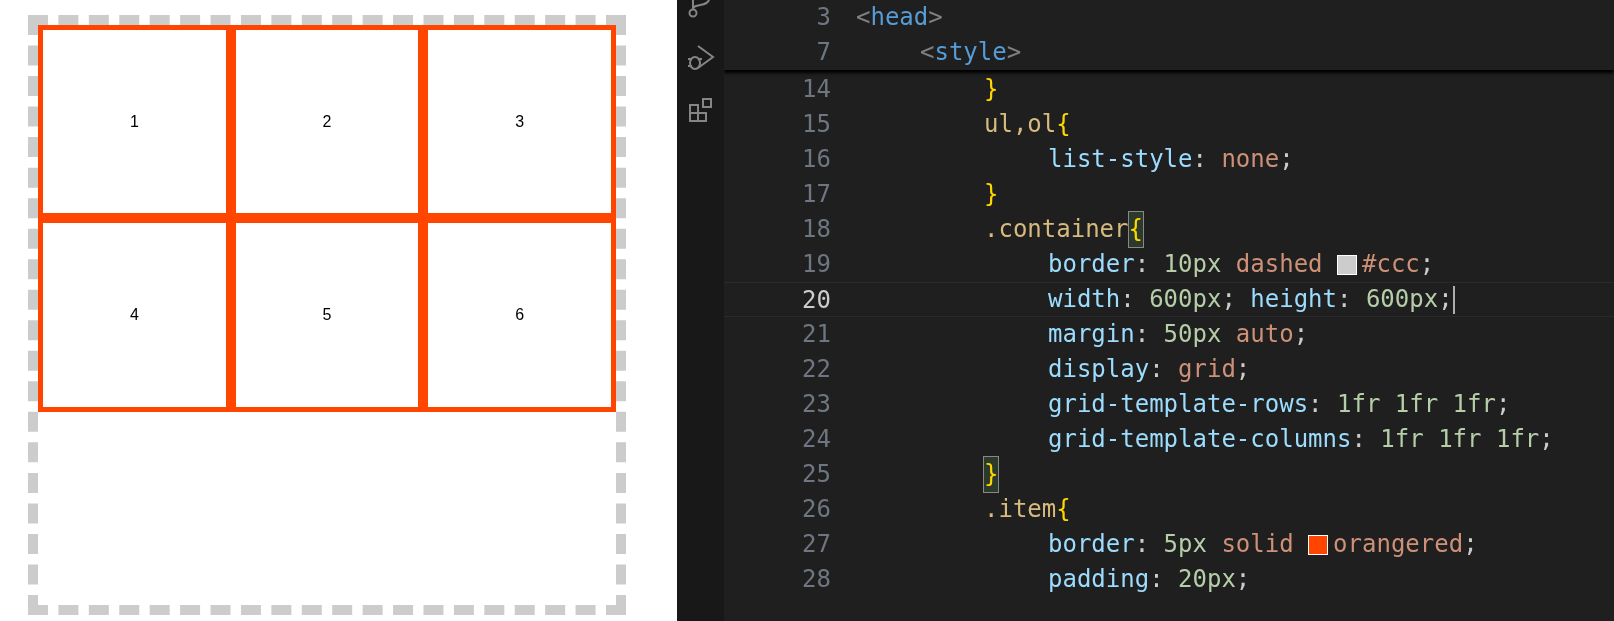 The height and width of the screenshot is (621, 1614). What do you see at coordinates (899, 17) in the screenshot?
I see `code-tag: head` at bounding box center [899, 17].